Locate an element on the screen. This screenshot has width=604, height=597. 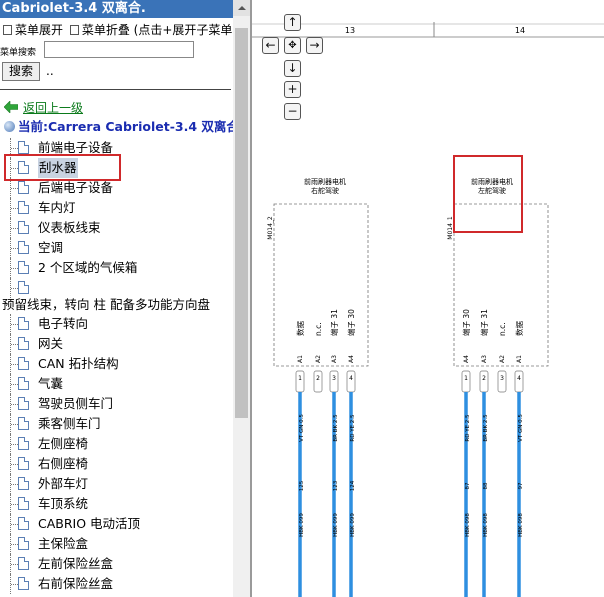
menu-toggle-row: 菜单展开 菜单折叠 (点击+展开子菜单) is located at coordinates (116, 30).